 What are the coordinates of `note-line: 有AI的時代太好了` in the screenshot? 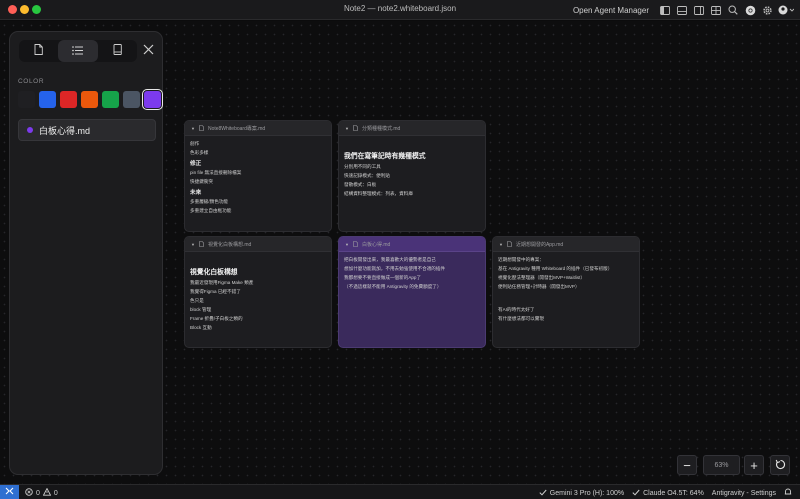 It's located at (516, 309).